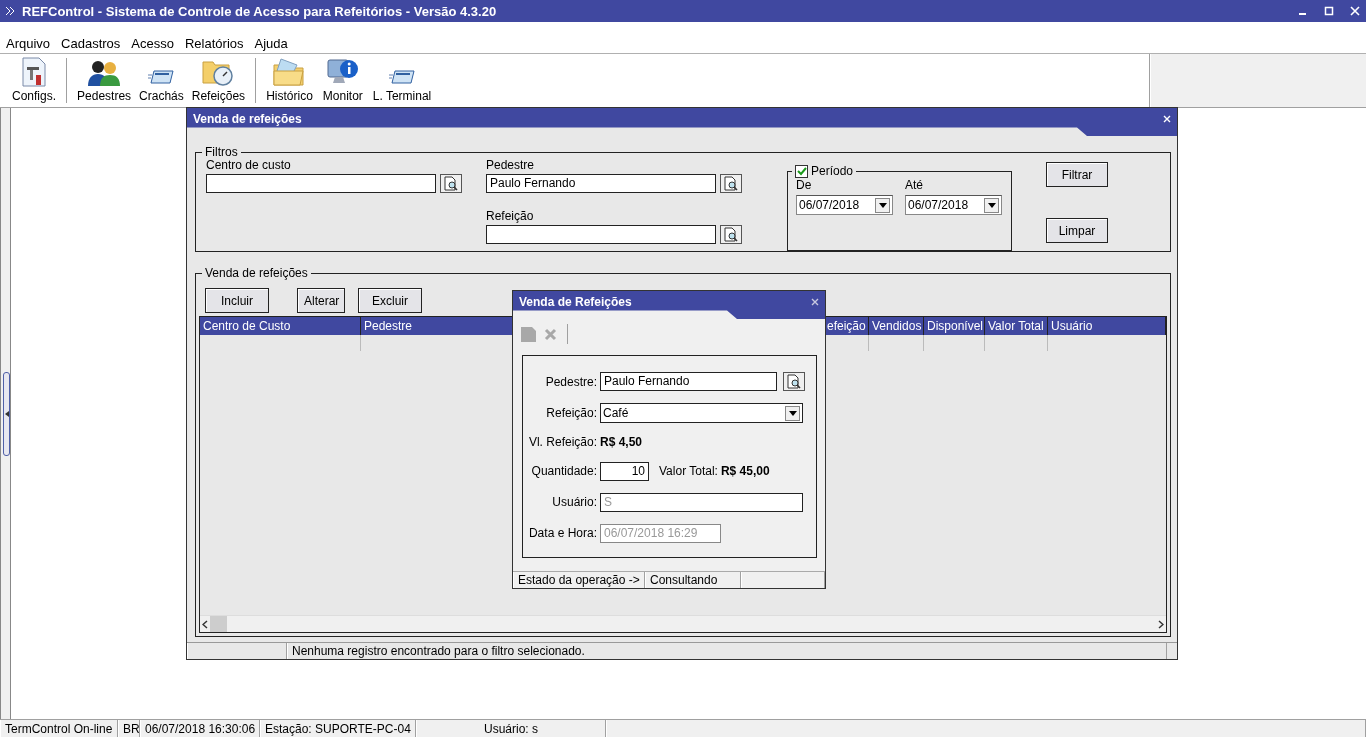  Describe the element at coordinates (511, 165) in the screenshot. I see `field-label: Pedestre` at that location.